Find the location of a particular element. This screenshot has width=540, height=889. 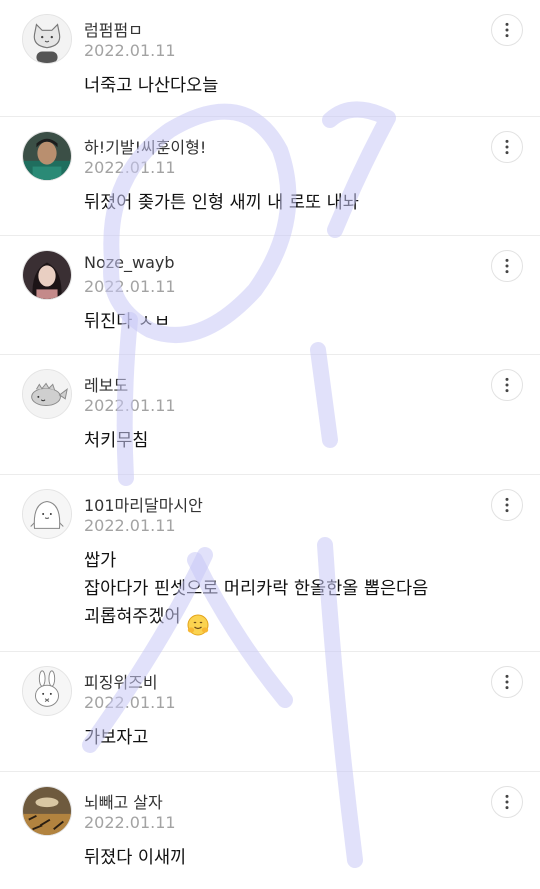

comment-nickname: 럼펌펌ㅁ is located at coordinates (113, 29).